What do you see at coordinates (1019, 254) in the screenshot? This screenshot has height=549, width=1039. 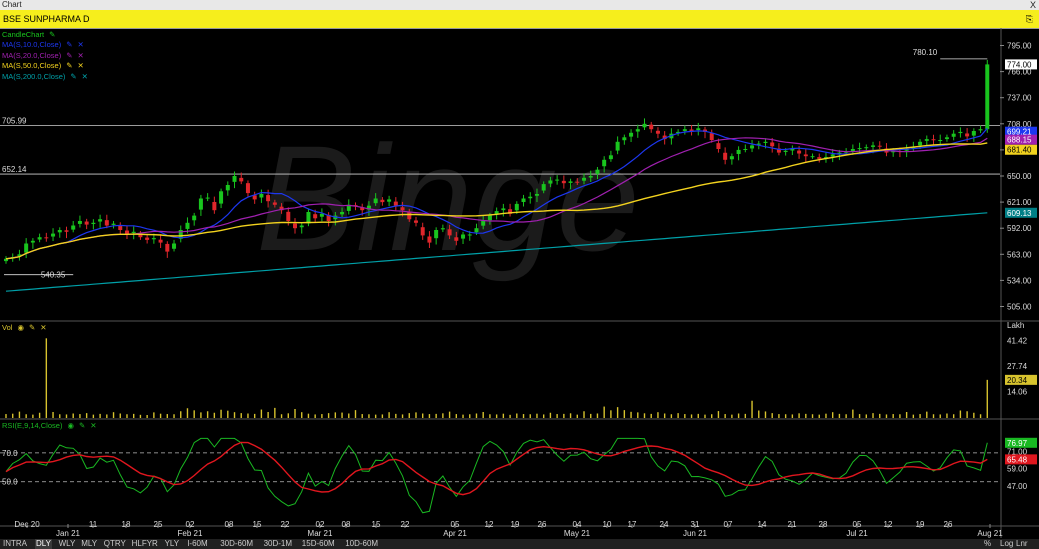 I see `price-tick-label: 563.00` at bounding box center [1019, 254].